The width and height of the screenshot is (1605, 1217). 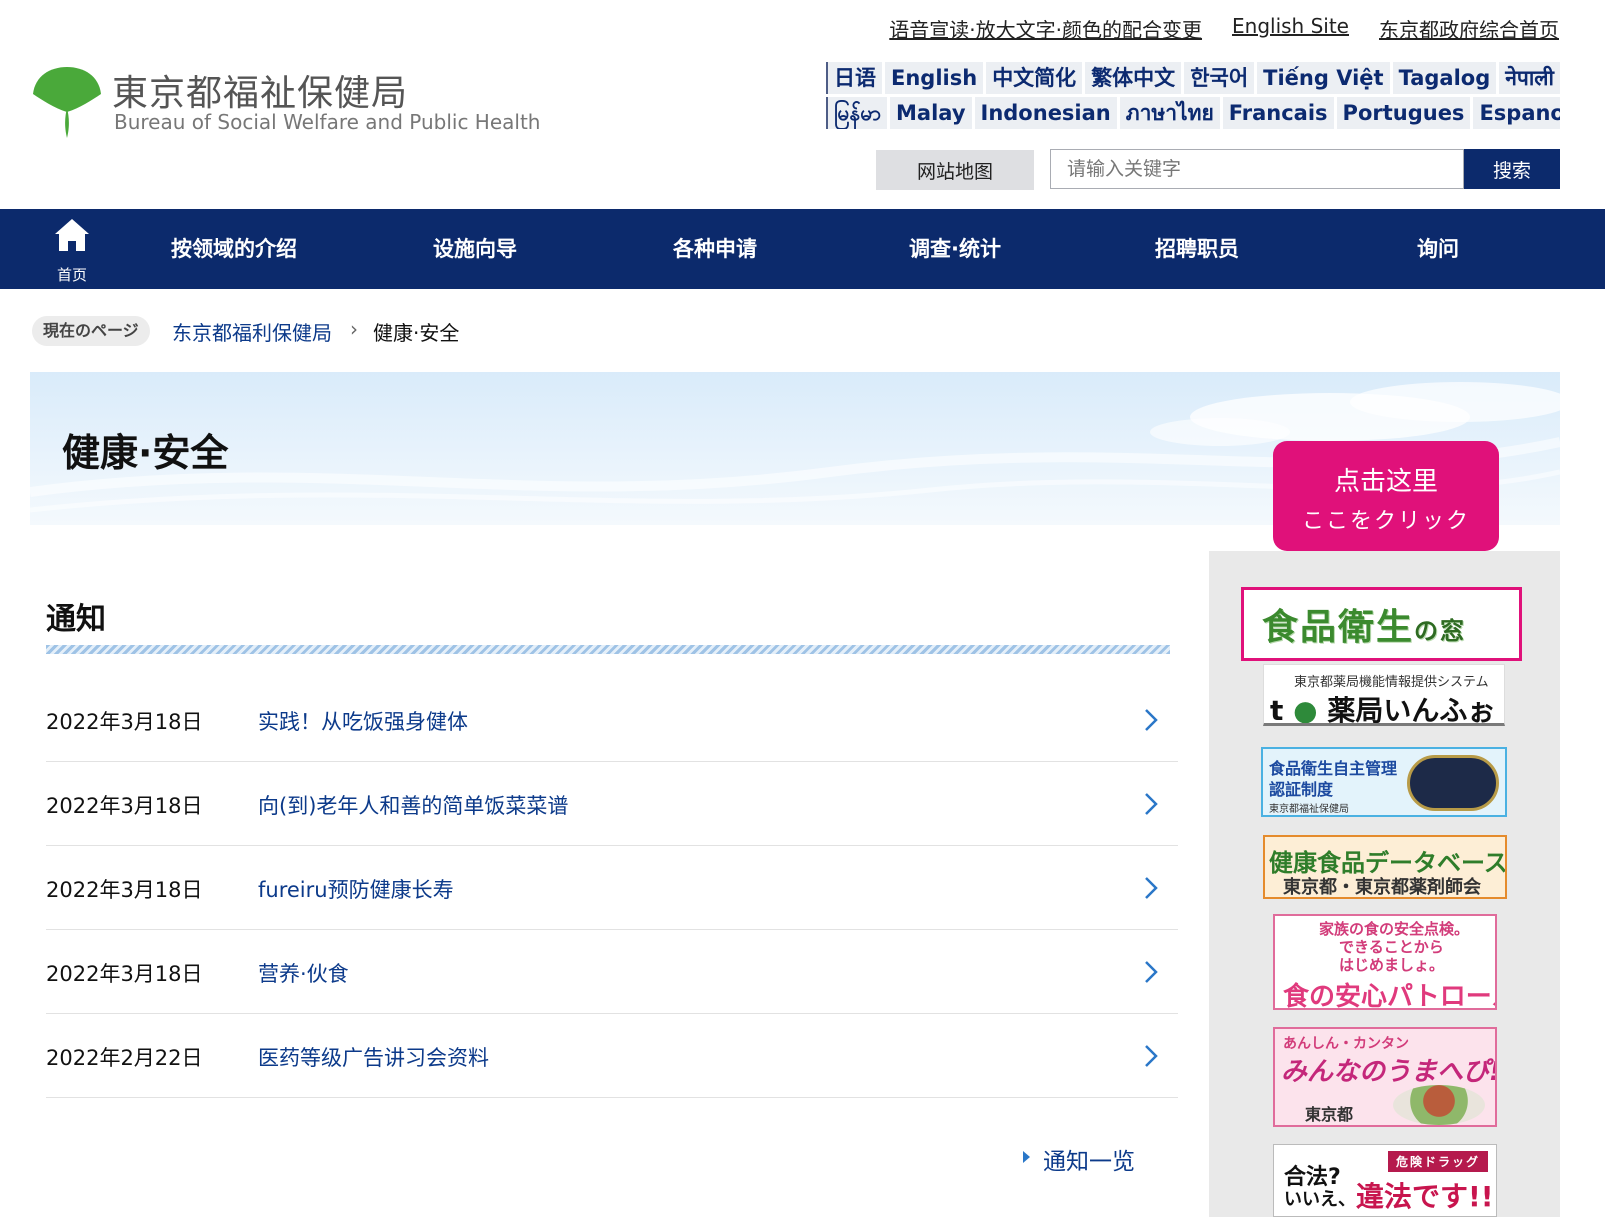 I want to click on nav-item-recruitment: 招聘职员, so click(x=1197, y=249).